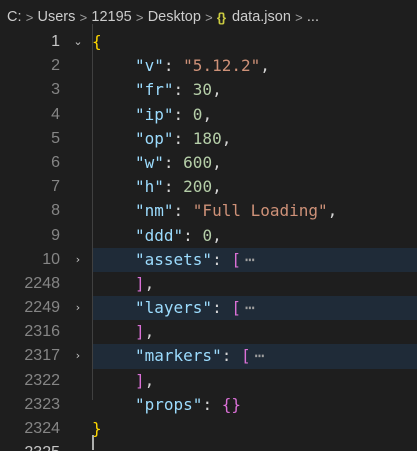 Image resolution: width=417 pixels, height=451 pixels. What do you see at coordinates (208, 356) in the screenshot?
I see `folded-code-line: 2317 › "markers": [⋯` at bounding box center [208, 356].